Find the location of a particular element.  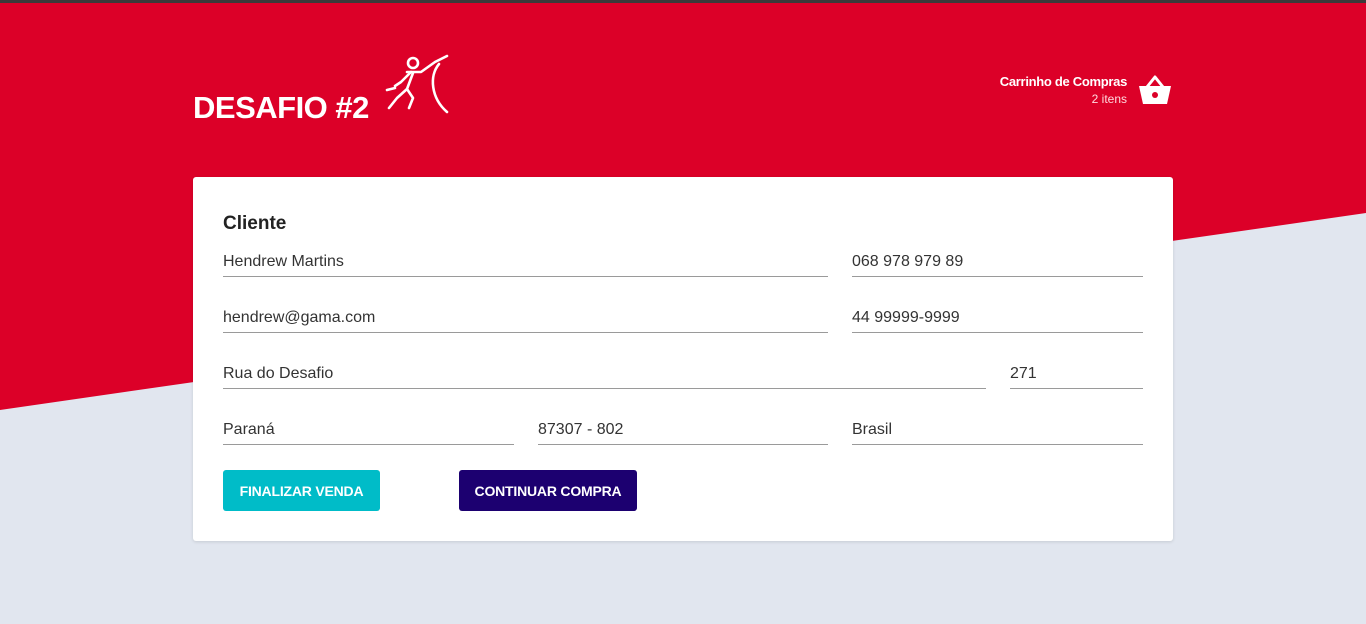

name-field is located at coordinates (525, 262).